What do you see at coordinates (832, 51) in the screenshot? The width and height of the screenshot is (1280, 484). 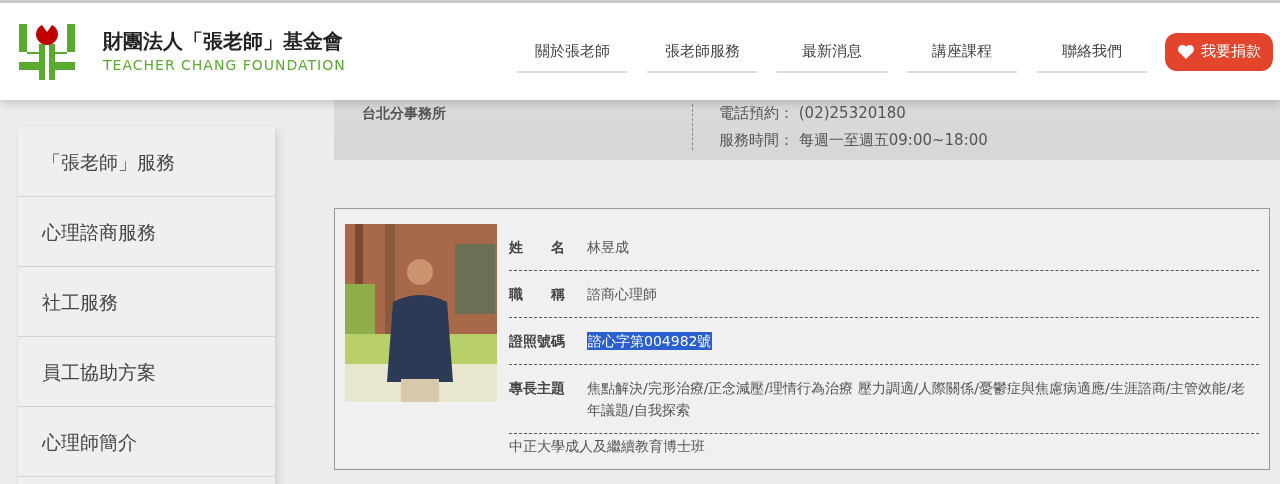 I see `nav-link: 最新消息` at bounding box center [832, 51].